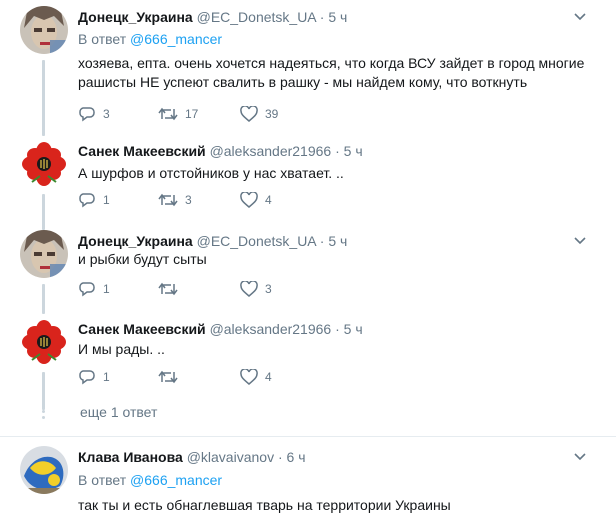  Describe the element at coordinates (121, 349) in the screenshot. I see `tweet-text: И мы рады. ..` at that location.